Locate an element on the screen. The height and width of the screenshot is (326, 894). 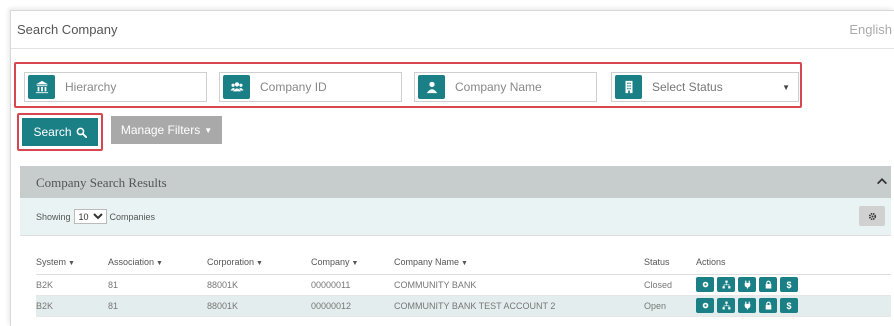
company-id-input is located at coordinates (325, 87).